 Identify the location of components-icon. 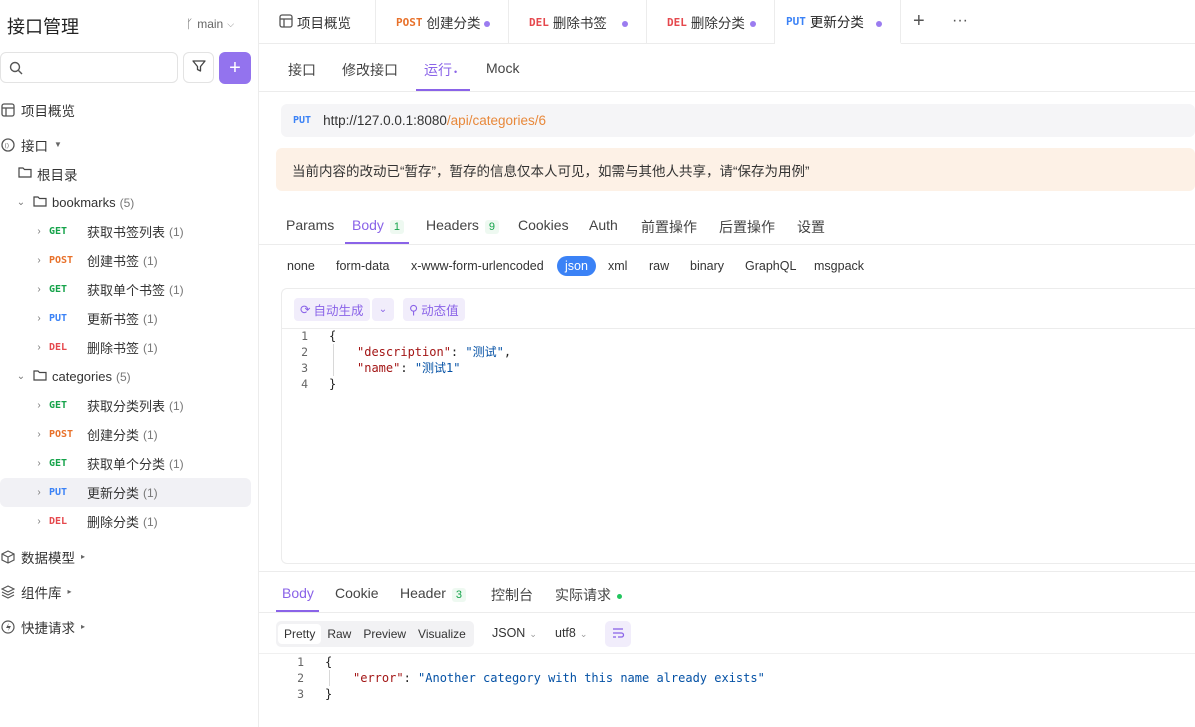
(8, 592).